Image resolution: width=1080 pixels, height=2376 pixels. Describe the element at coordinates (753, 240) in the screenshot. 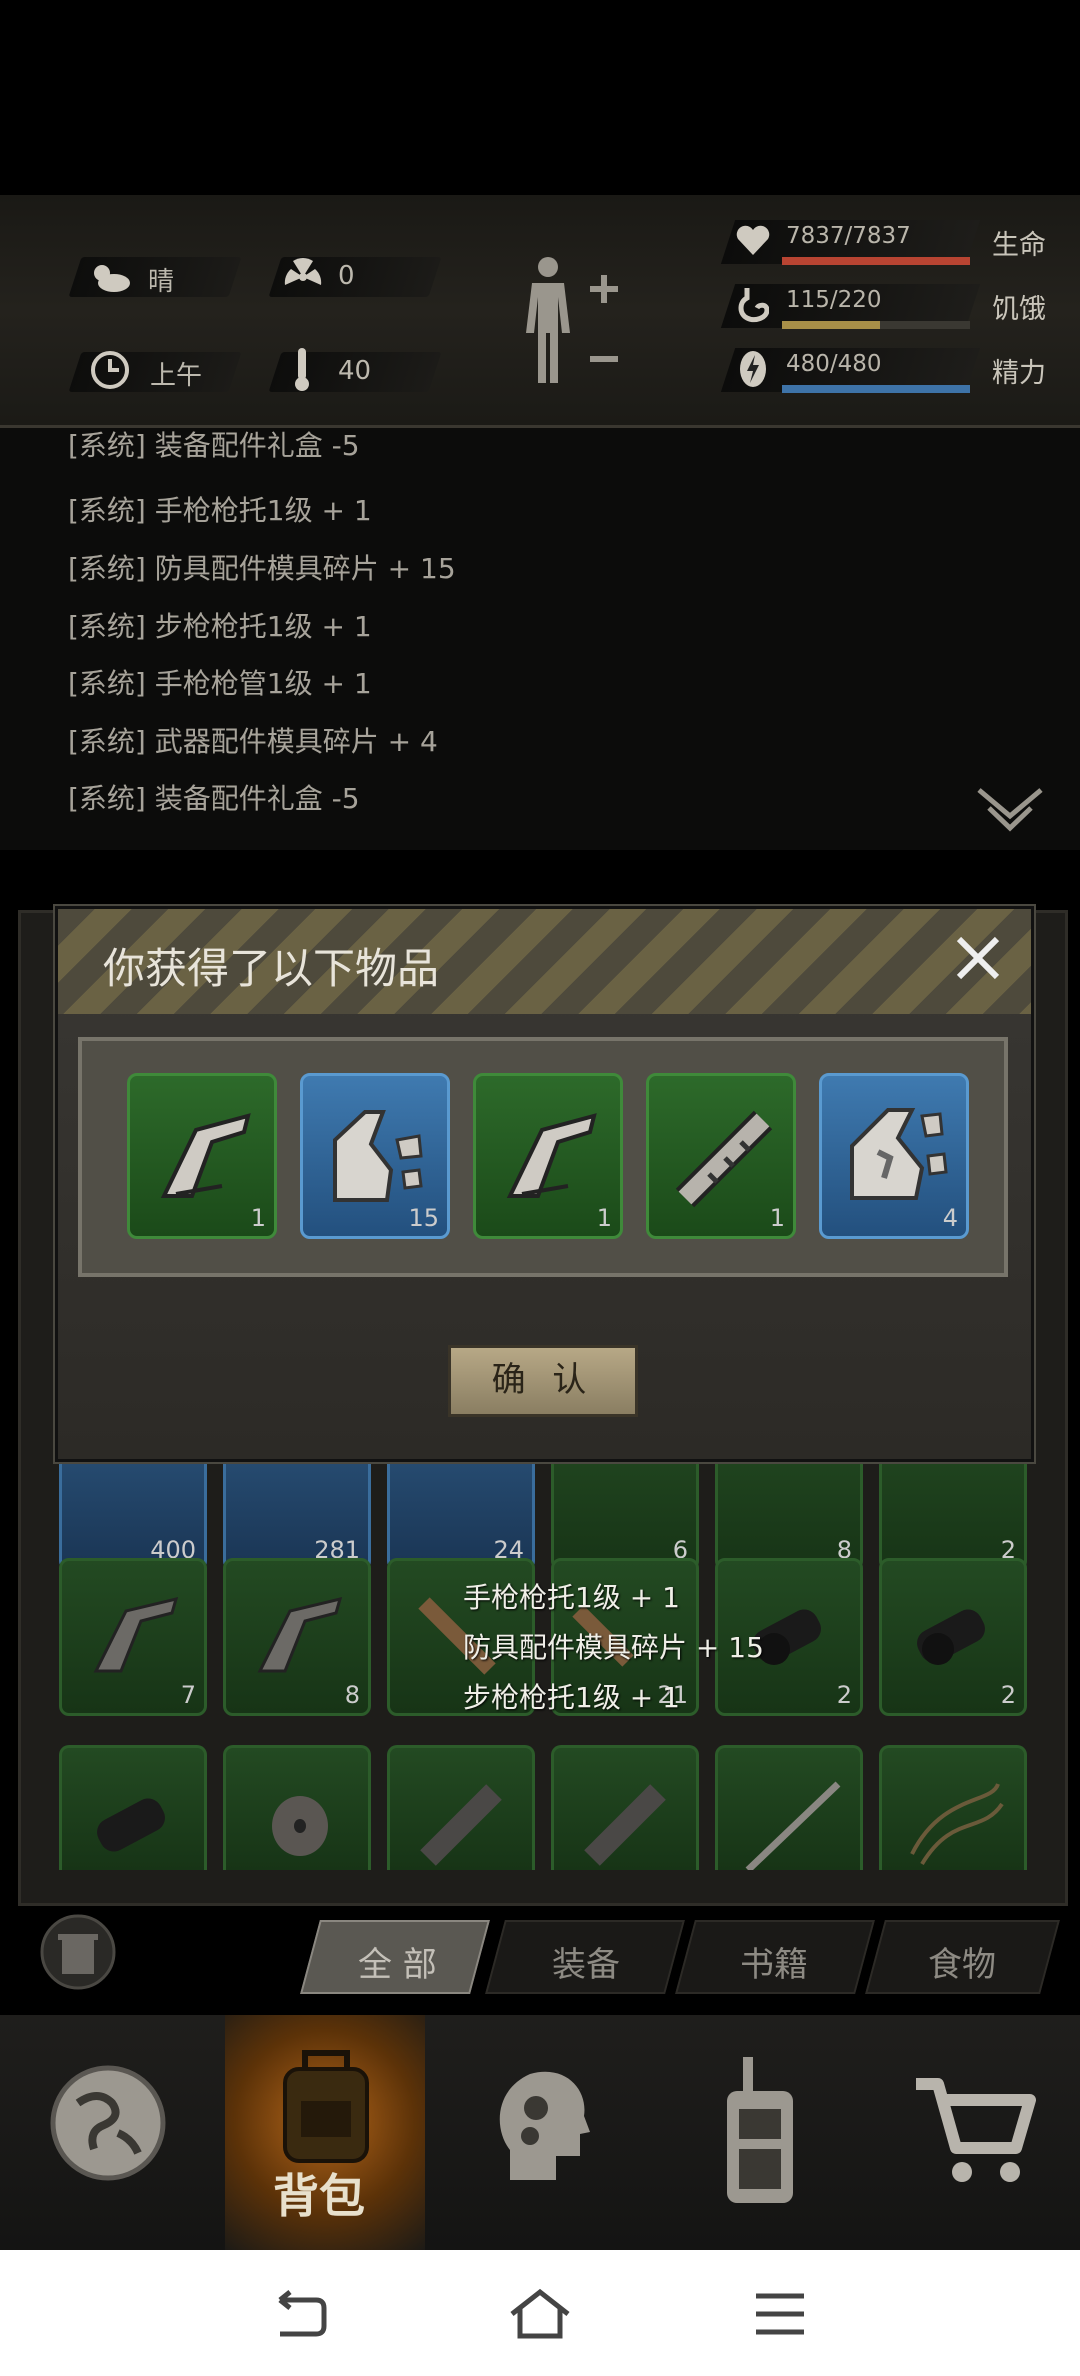

I see `heart-icon` at that location.